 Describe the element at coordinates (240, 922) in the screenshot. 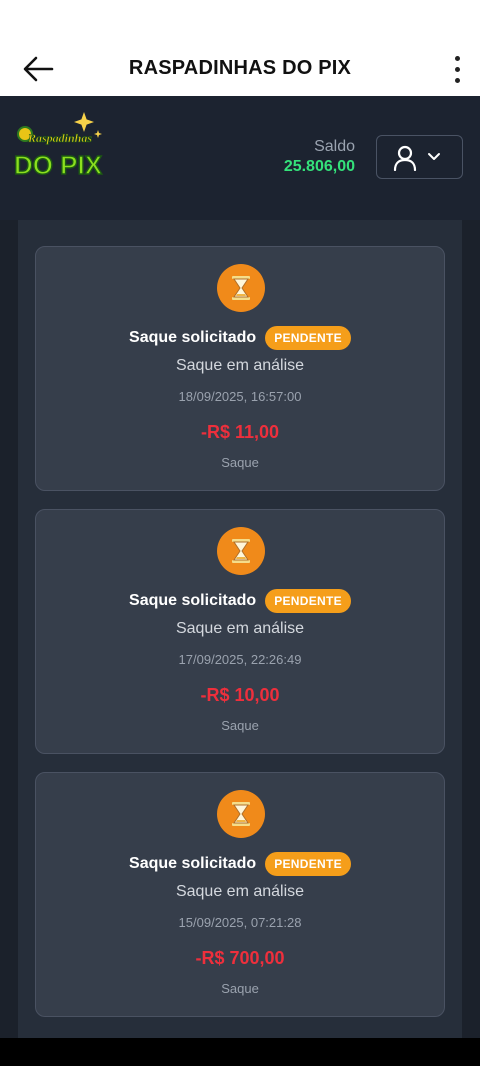

I see `transaction-date: 15/09/2025, 07:21:28` at that location.